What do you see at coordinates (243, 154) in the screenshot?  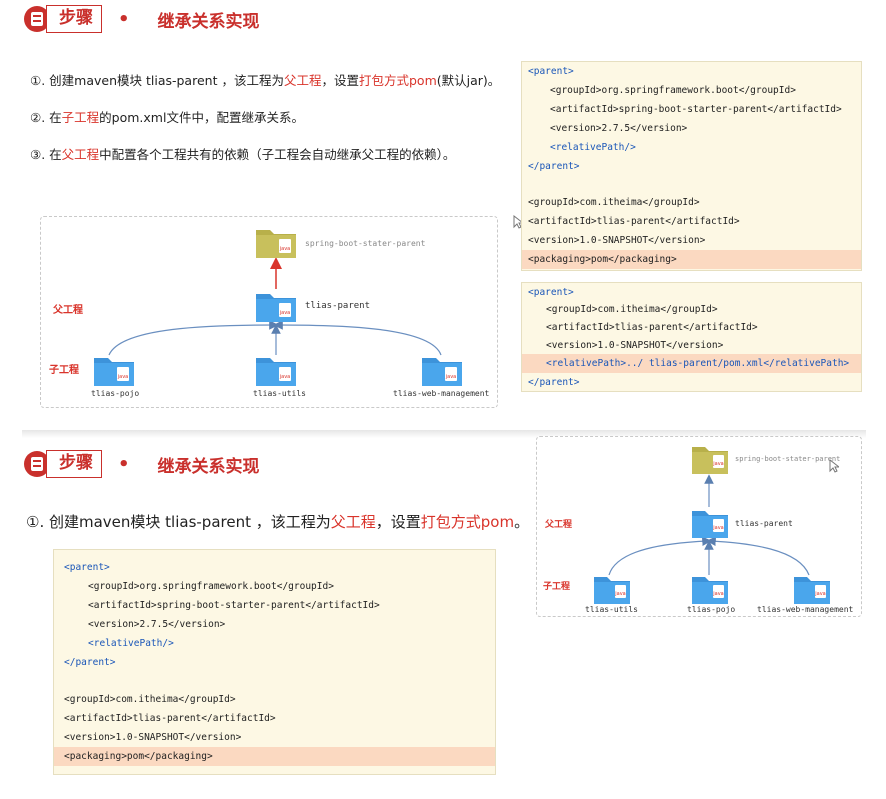 I see `step-3: ③. 在父工程中配置各个工程共有的依赖（子工程会自动继承父工程的依赖）。` at bounding box center [243, 154].